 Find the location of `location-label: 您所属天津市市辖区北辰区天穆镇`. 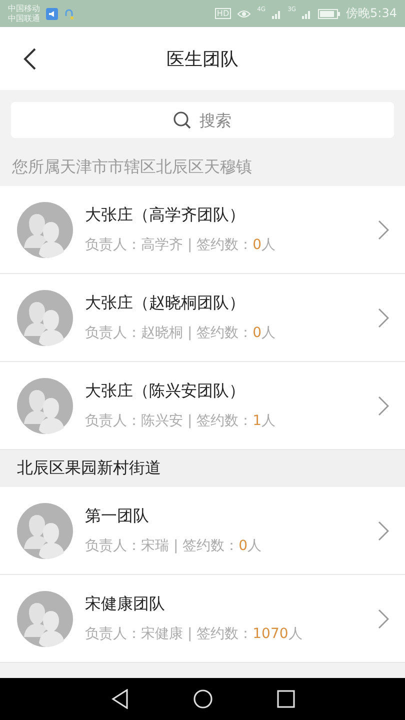

location-label: 您所属天津市市辖区北辰区天穆镇 is located at coordinates (132, 167).